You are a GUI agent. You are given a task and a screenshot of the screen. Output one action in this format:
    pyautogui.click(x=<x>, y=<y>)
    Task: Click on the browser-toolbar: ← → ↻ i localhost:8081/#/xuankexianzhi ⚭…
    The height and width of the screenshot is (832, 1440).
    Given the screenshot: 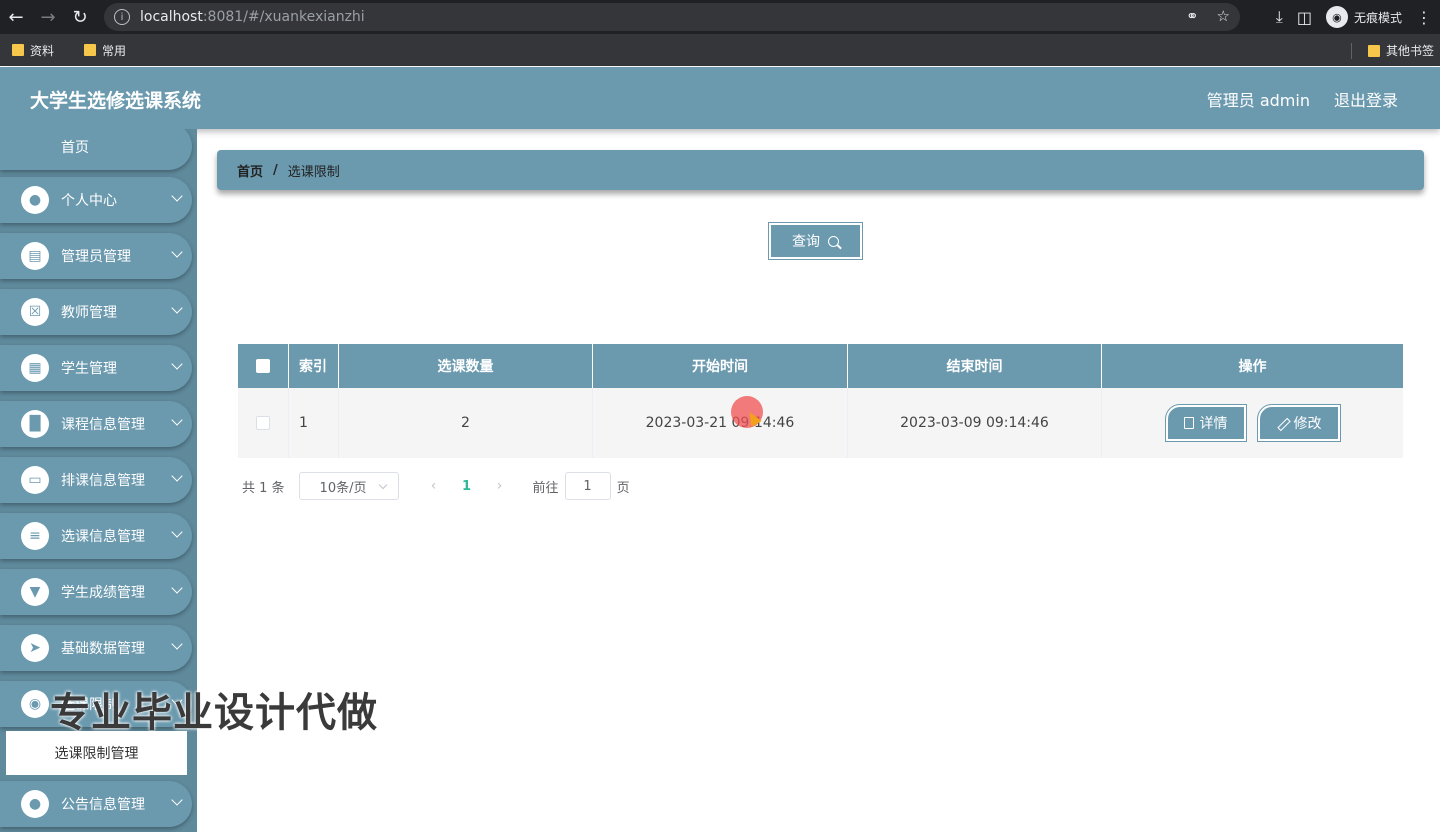 What is the action you would take?
    pyautogui.click(x=720, y=17)
    